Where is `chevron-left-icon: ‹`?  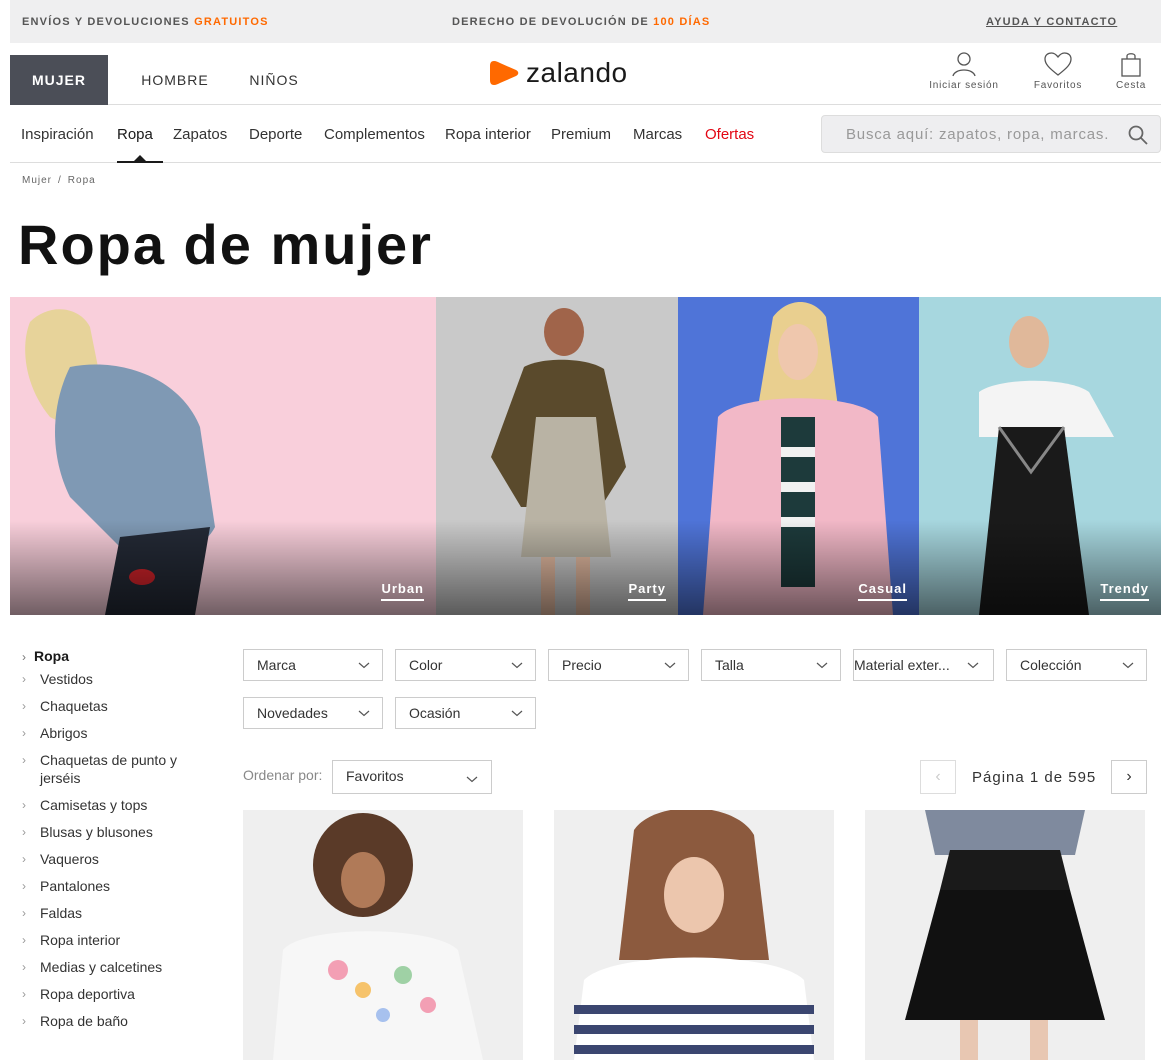
chevron-left-icon: ‹ is located at coordinates (938, 776).